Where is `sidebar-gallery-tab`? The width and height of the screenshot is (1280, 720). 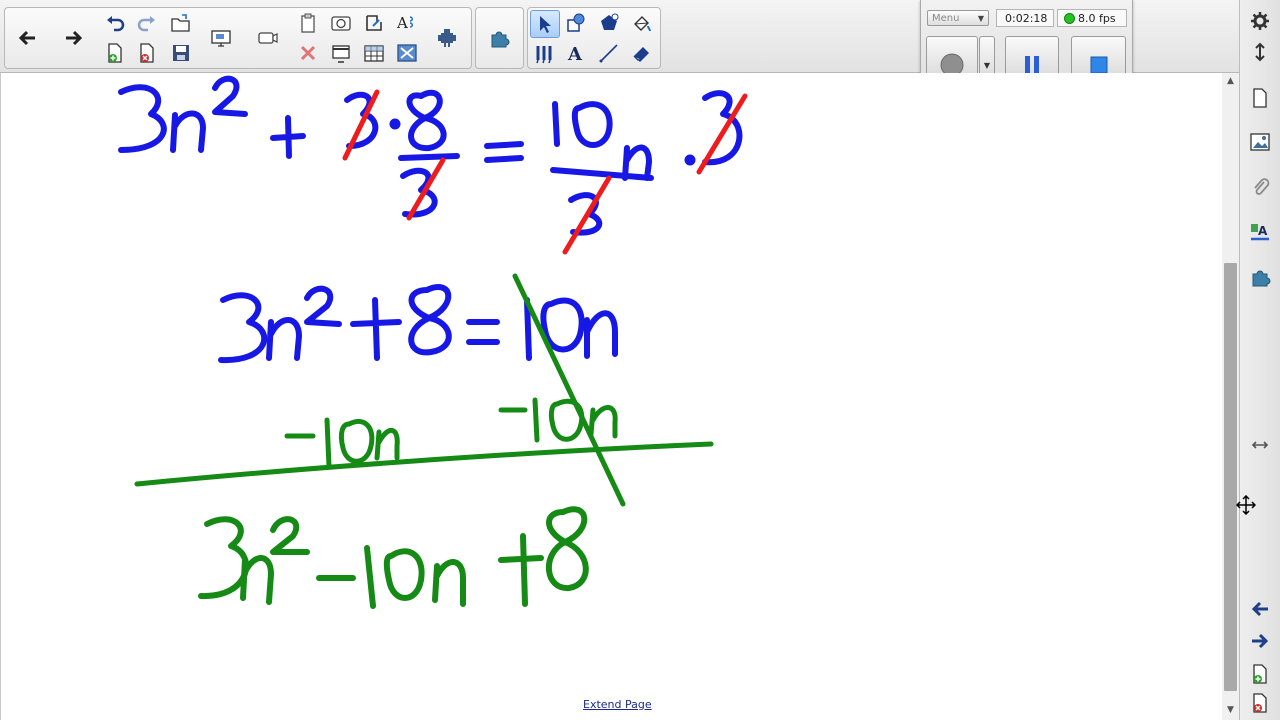 sidebar-gallery-tab is located at coordinates (1260, 142).